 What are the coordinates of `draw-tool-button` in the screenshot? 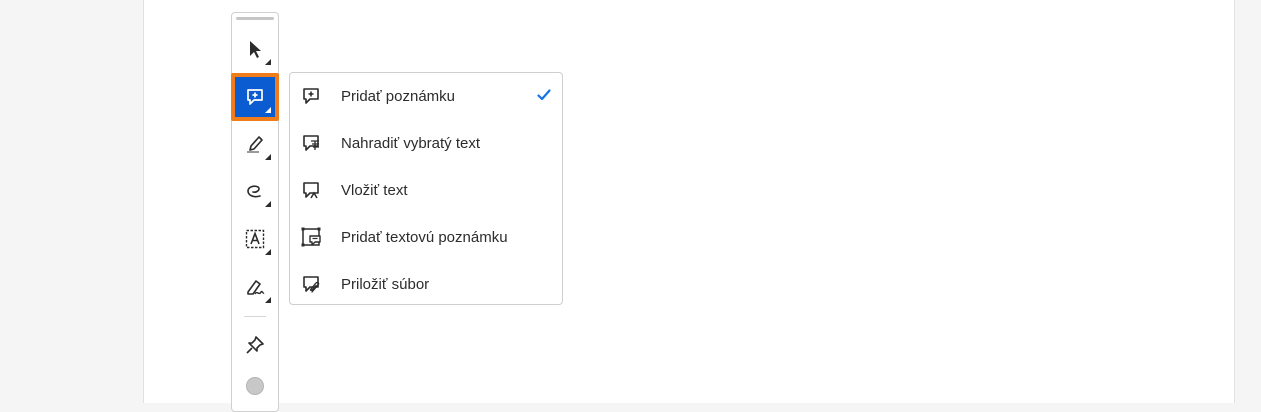 It's located at (255, 191).